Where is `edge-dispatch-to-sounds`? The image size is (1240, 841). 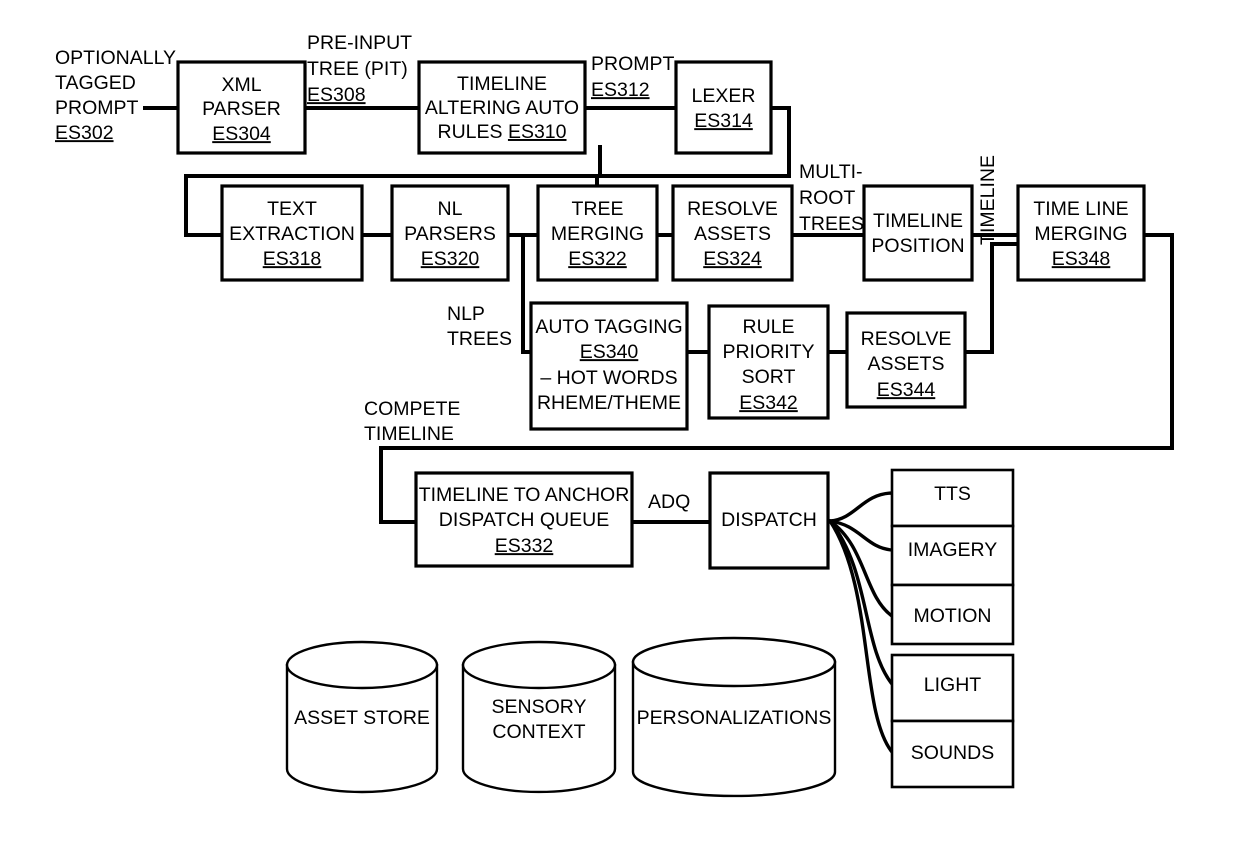
edge-dispatch-to-sounds is located at coordinates (861, 636).